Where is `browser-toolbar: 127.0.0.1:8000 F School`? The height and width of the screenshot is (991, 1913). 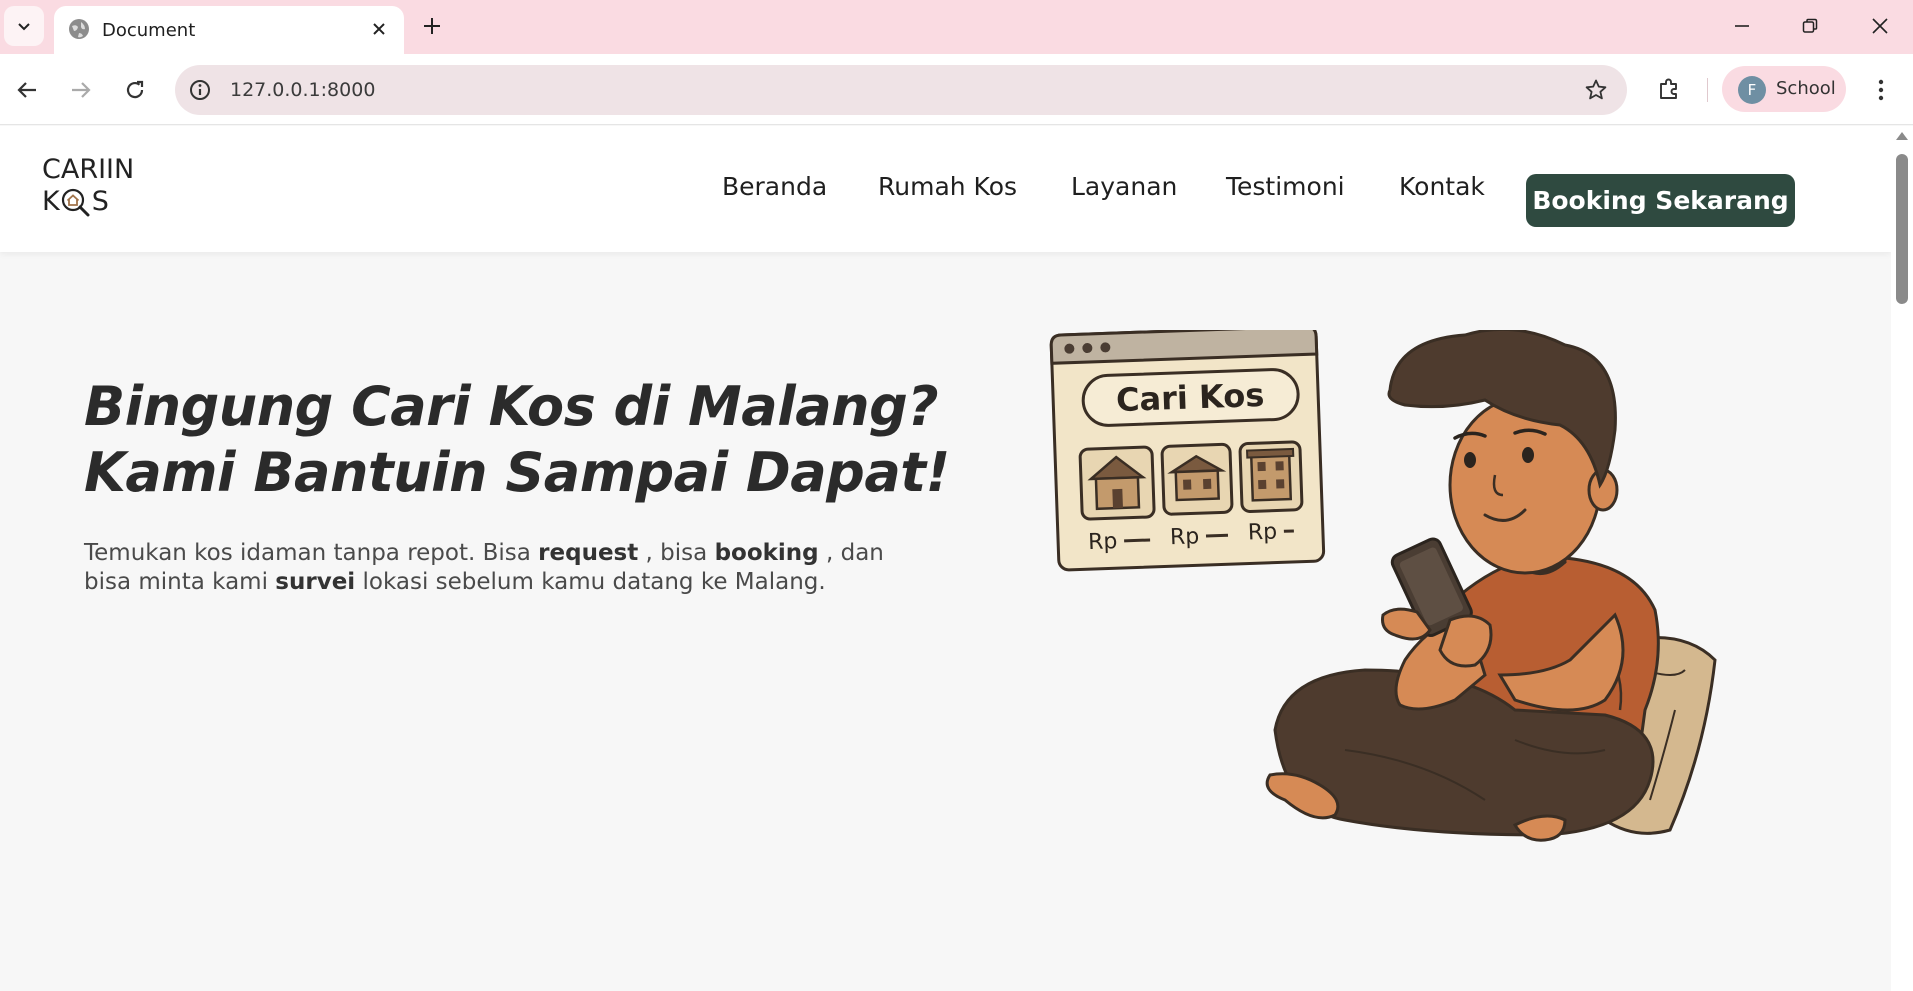 browser-toolbar: 127.0.0.1:8000 F School is located at coordinates (956, 89).